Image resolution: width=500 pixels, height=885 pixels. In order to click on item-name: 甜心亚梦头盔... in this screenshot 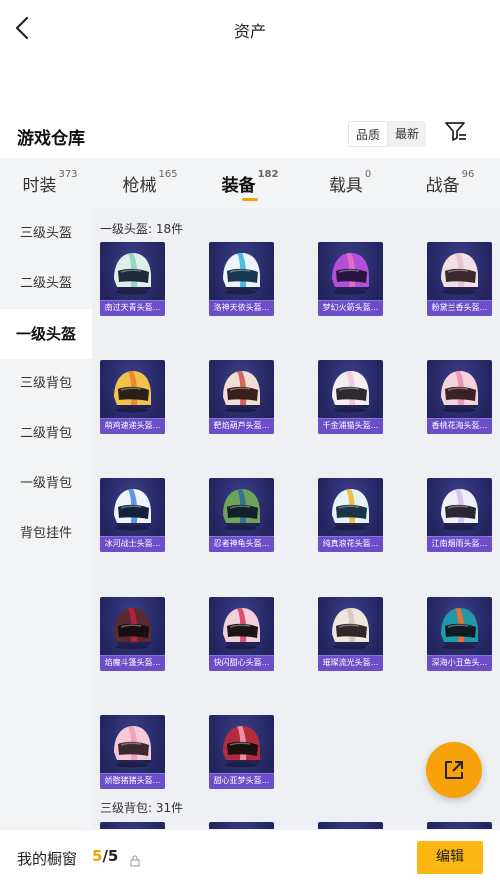, I will do `click(241, 780)`.